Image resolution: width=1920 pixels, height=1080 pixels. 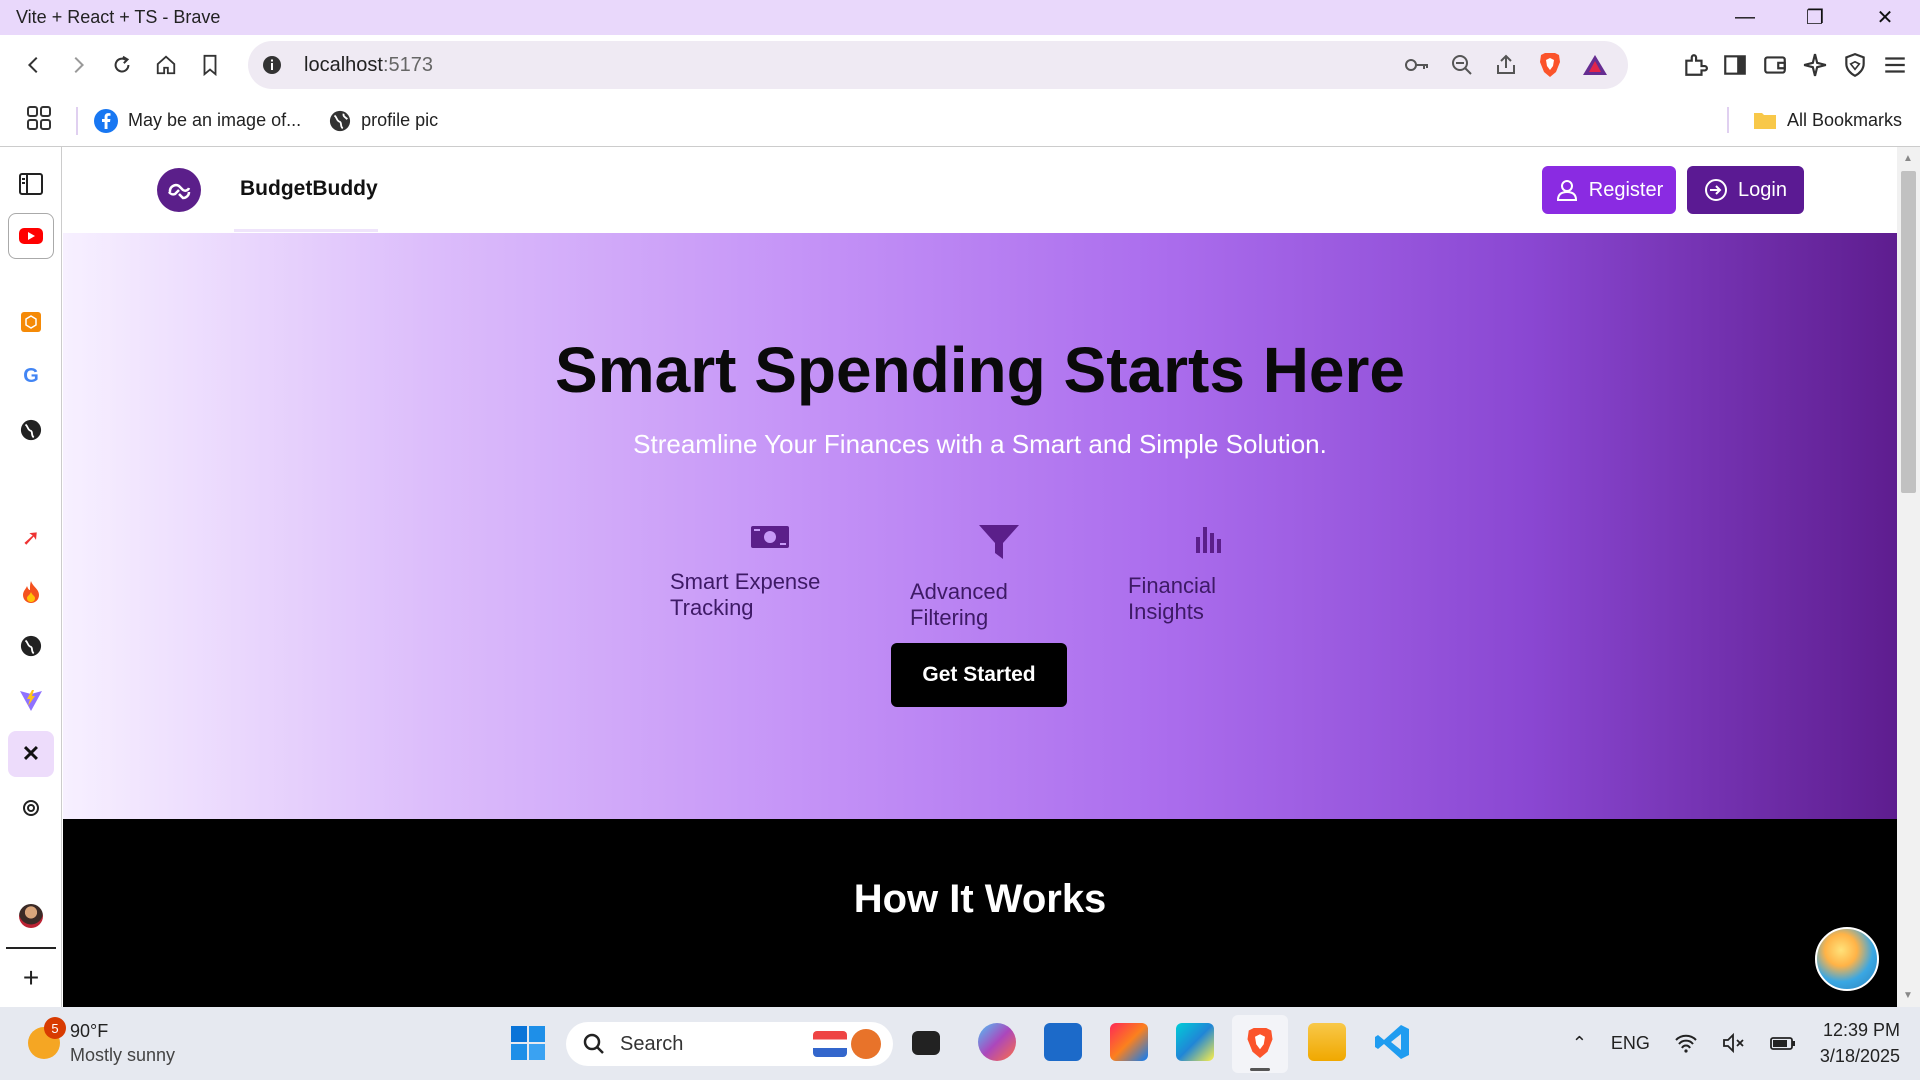 I want to click on back-button, so click(x=34, y=65).